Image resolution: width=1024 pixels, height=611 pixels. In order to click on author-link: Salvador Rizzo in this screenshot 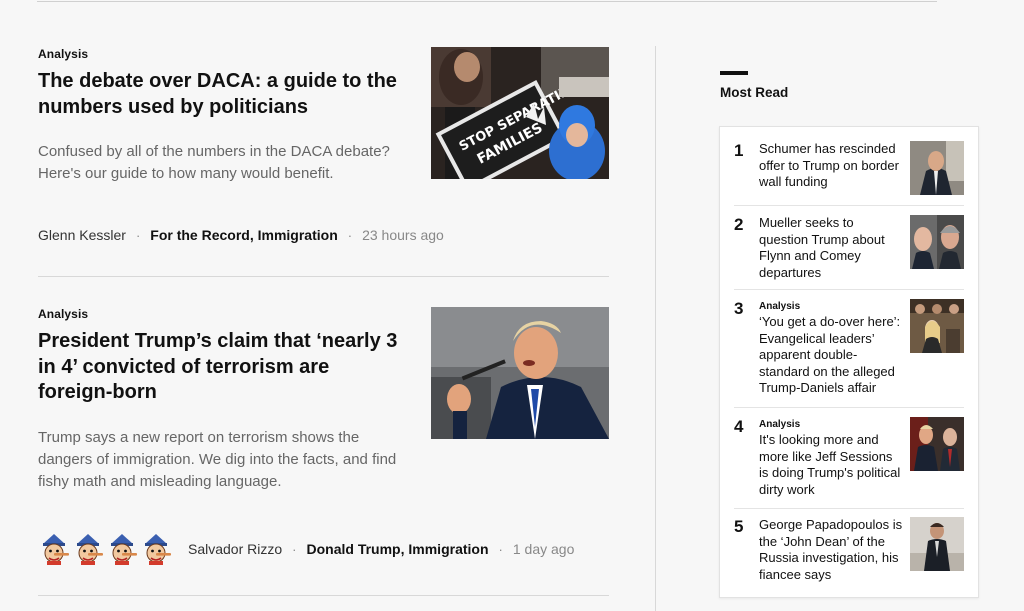, I will do `click(235, 549)`.